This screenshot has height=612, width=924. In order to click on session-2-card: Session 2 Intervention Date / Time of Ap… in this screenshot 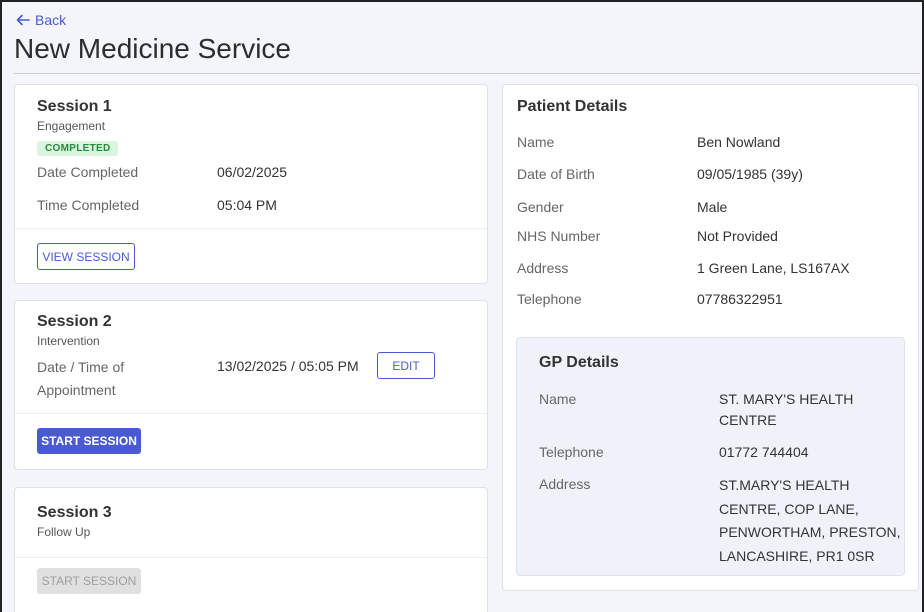, I will do `click(251, 385)`.